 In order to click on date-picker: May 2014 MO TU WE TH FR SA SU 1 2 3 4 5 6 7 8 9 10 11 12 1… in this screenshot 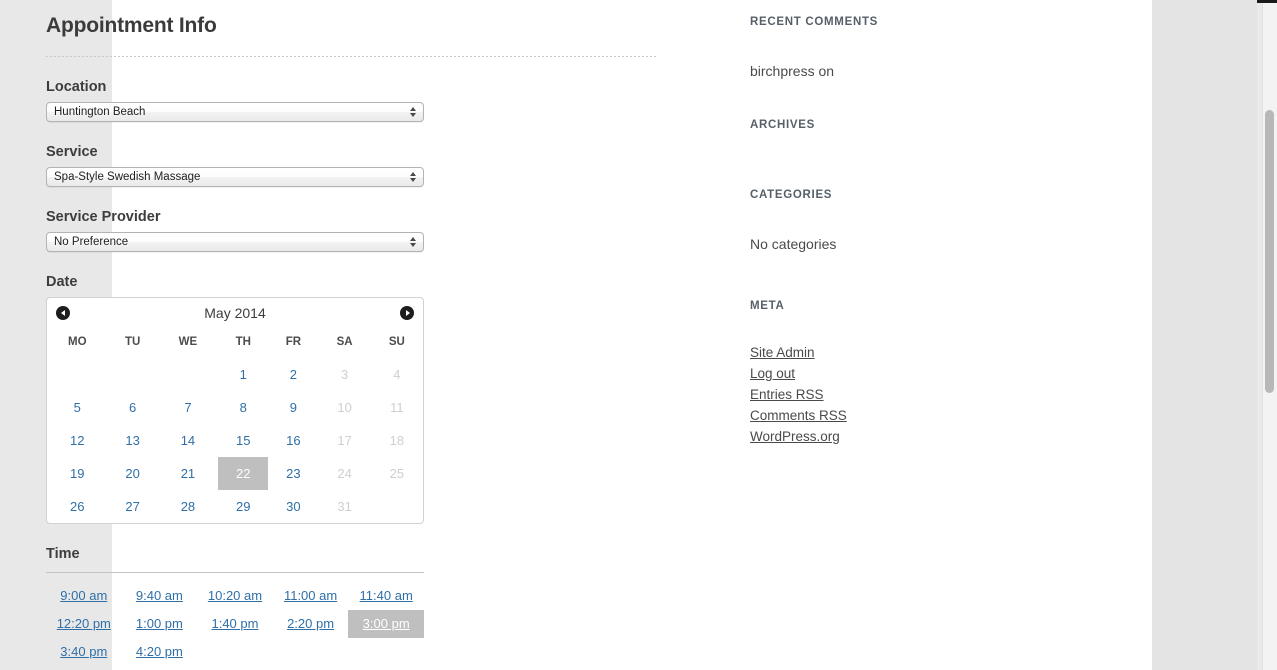, I will do `click(235, 410)`.